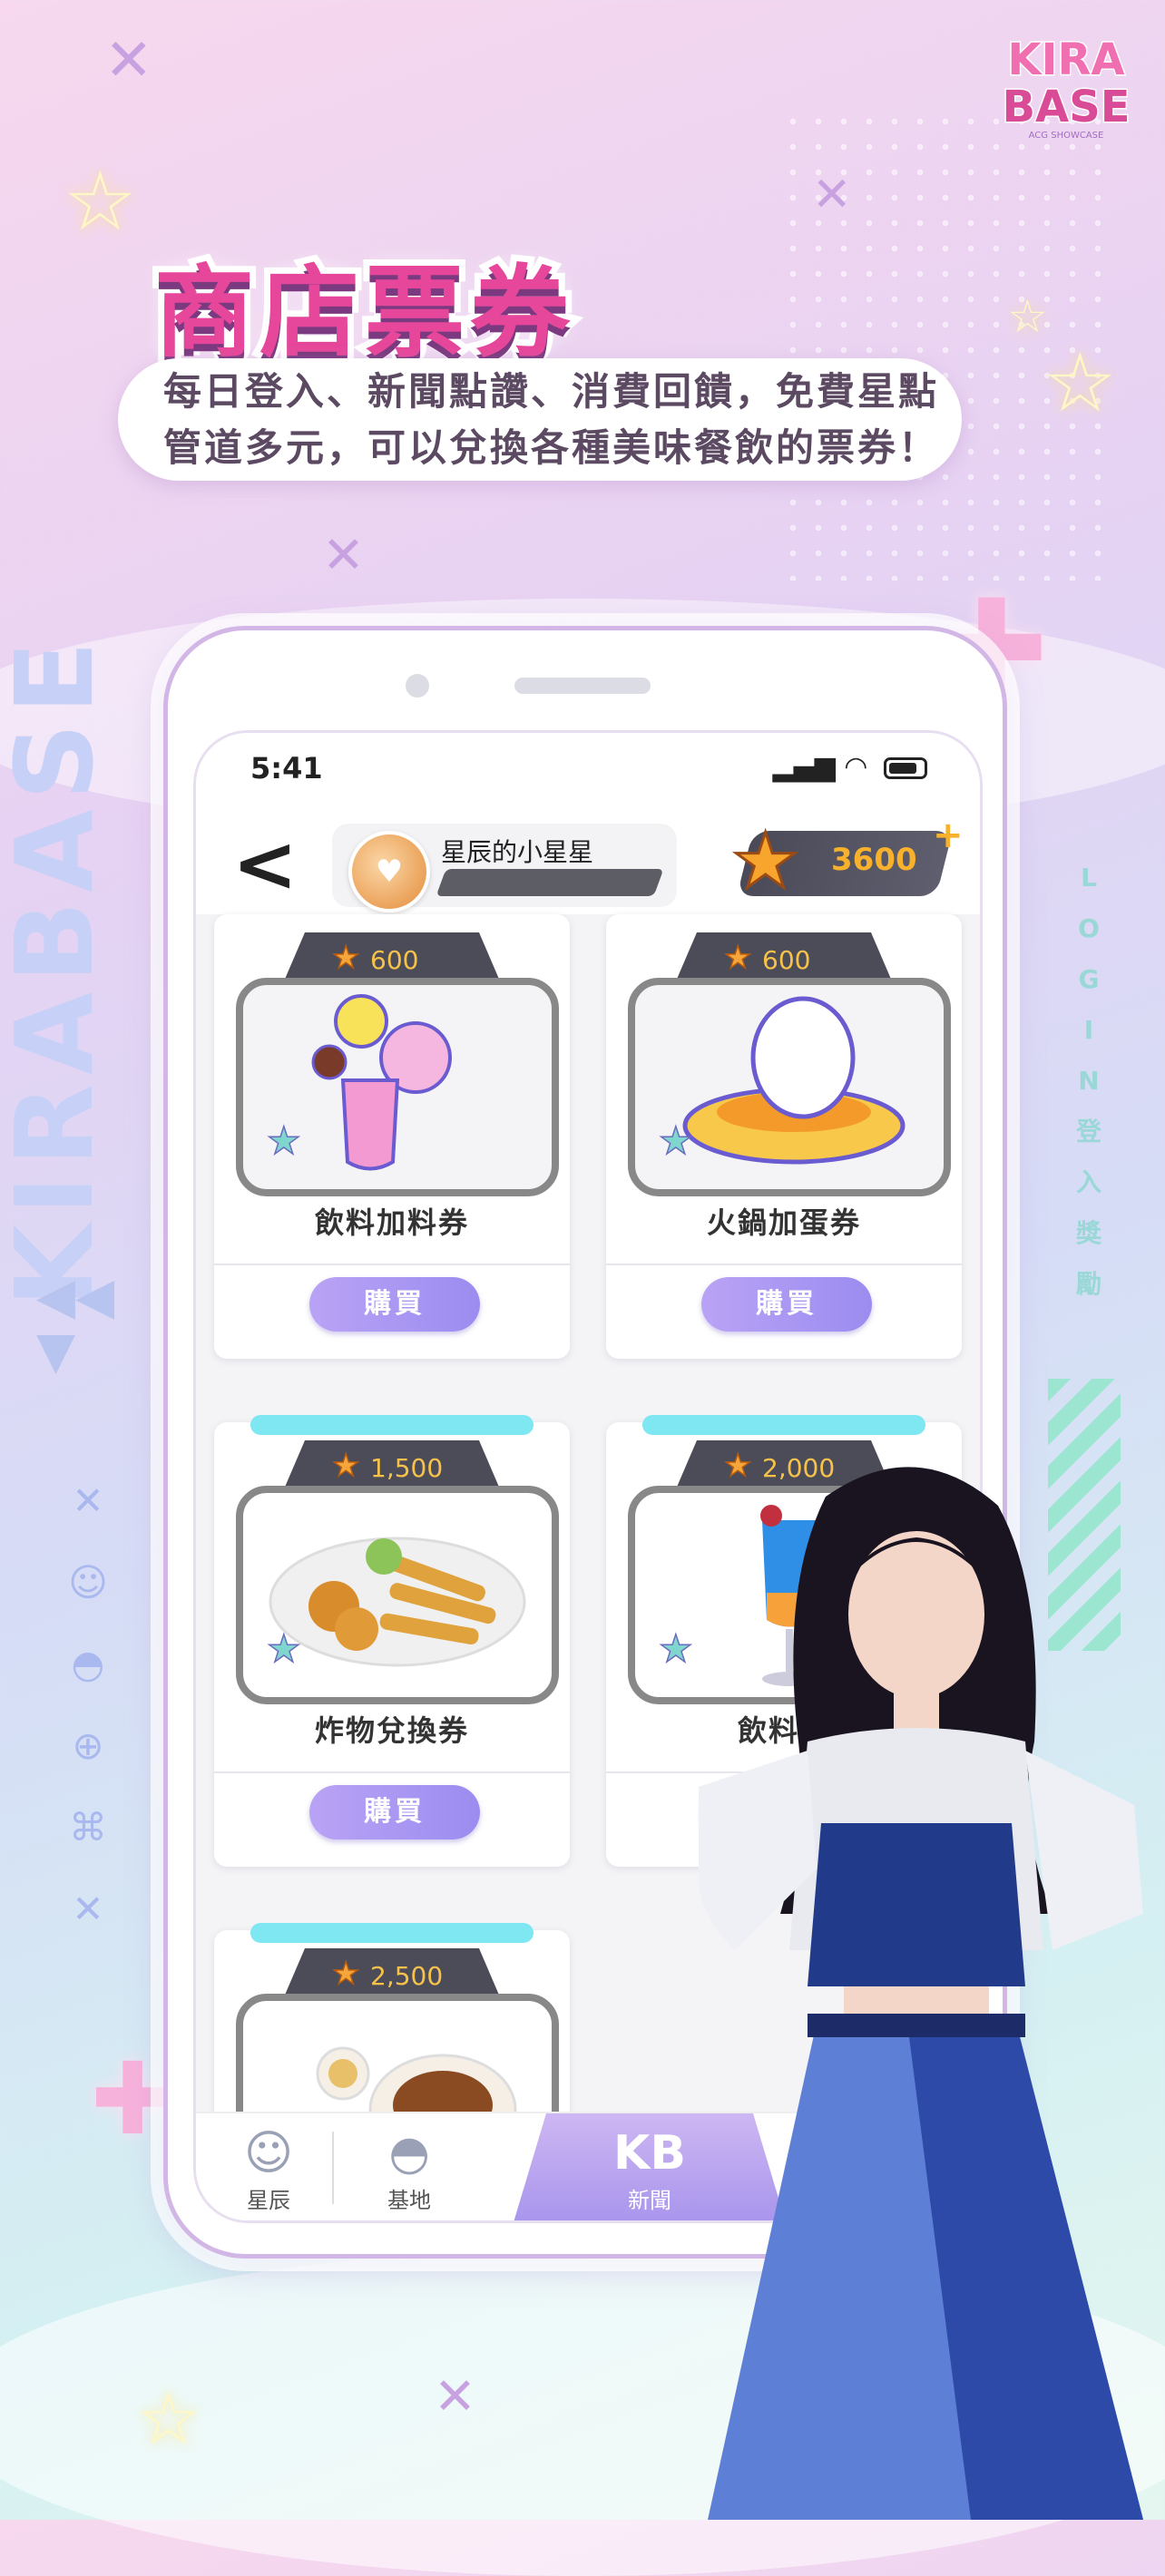  I want to click on nav-label: 基地, so click(409, 2200).